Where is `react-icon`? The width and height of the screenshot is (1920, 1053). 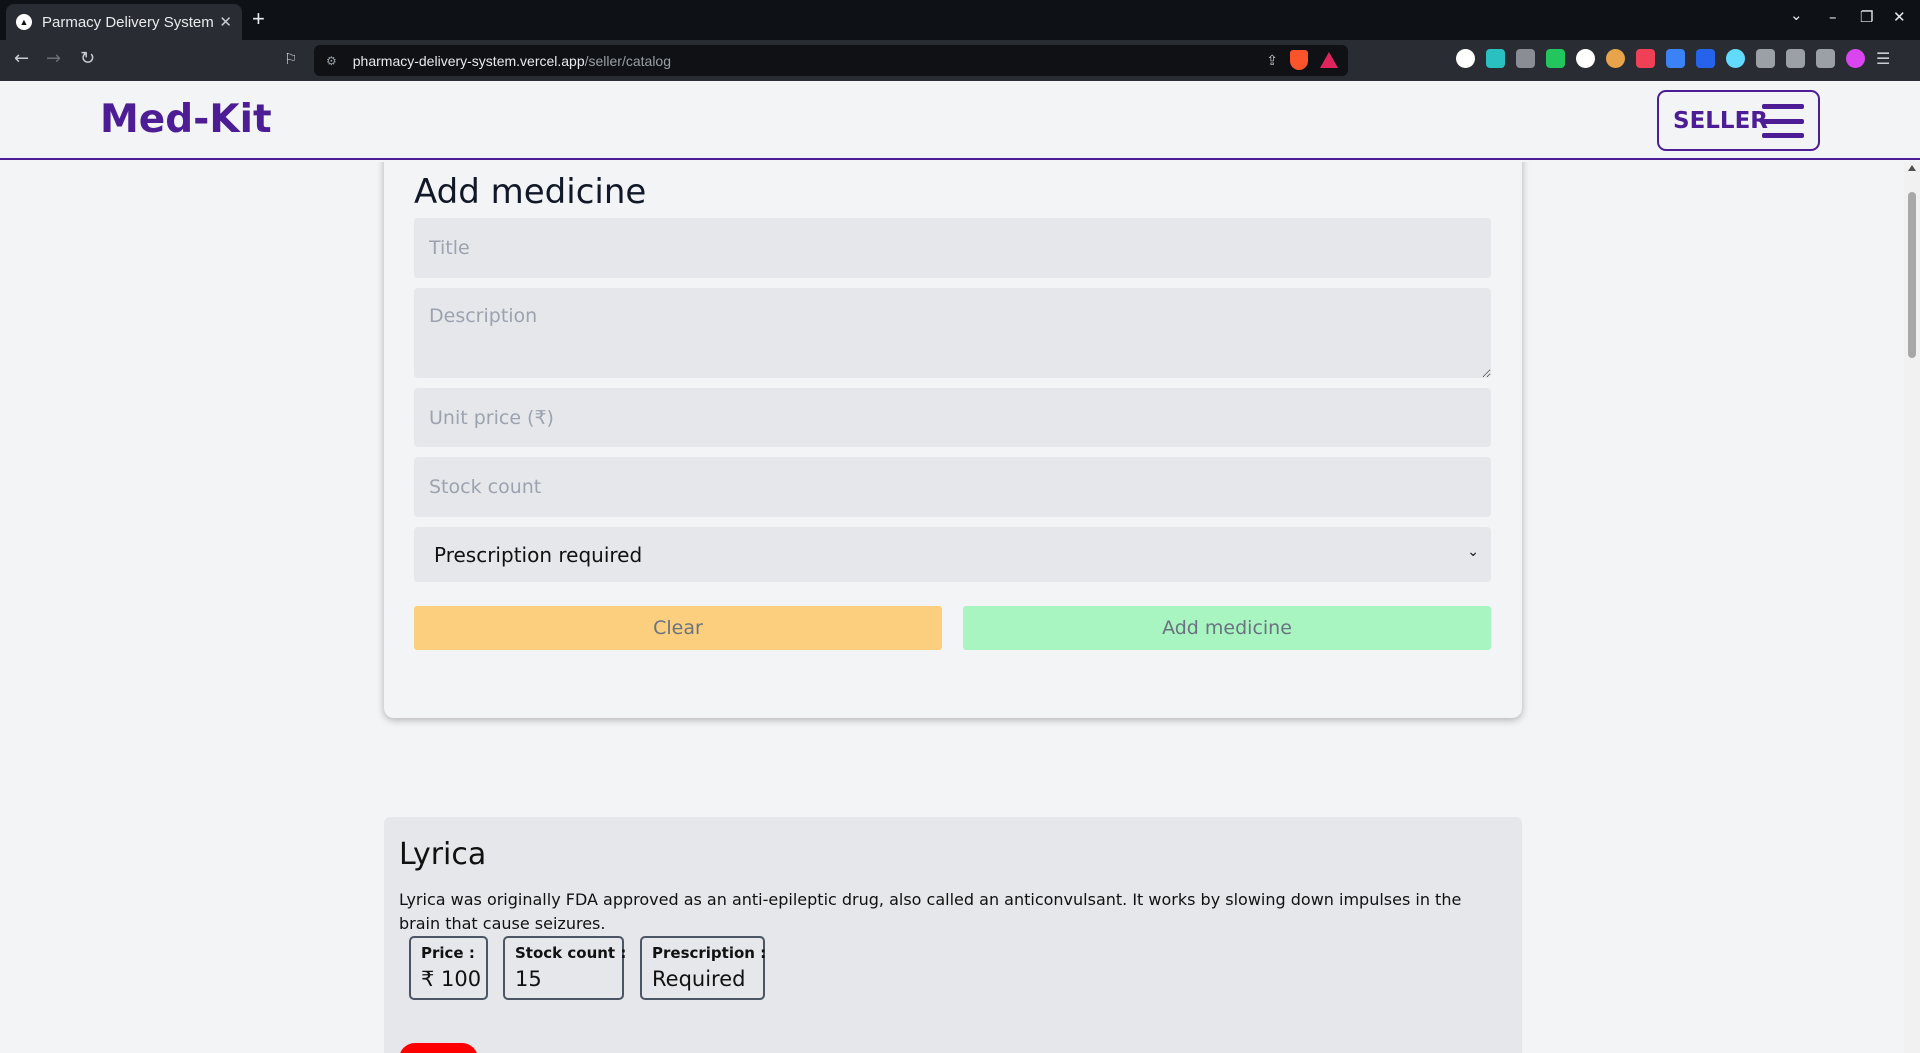
react-icon is located at coordinates (1735, 58).